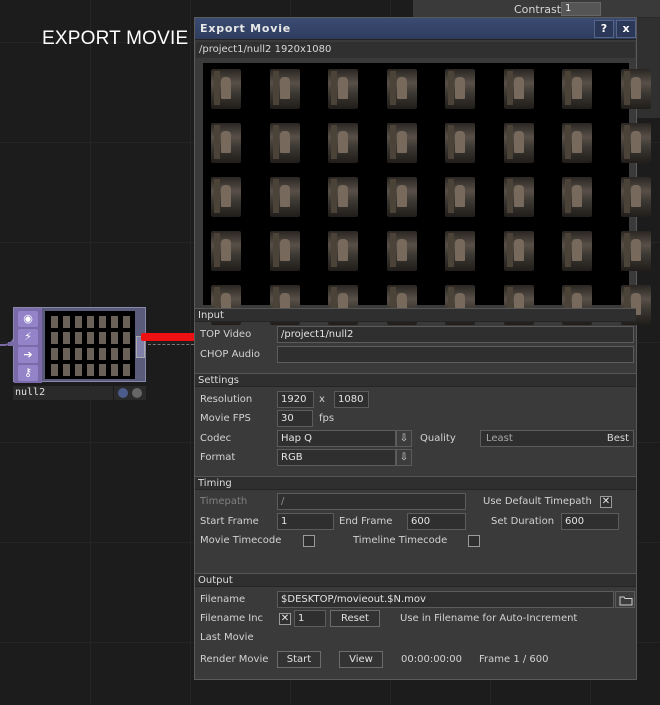 The height and width of the screenshot is (705, 660). Describe the element at coordinates (234, 659) in the screenshot. I see `render-movie-label: Render Movie` at that location.